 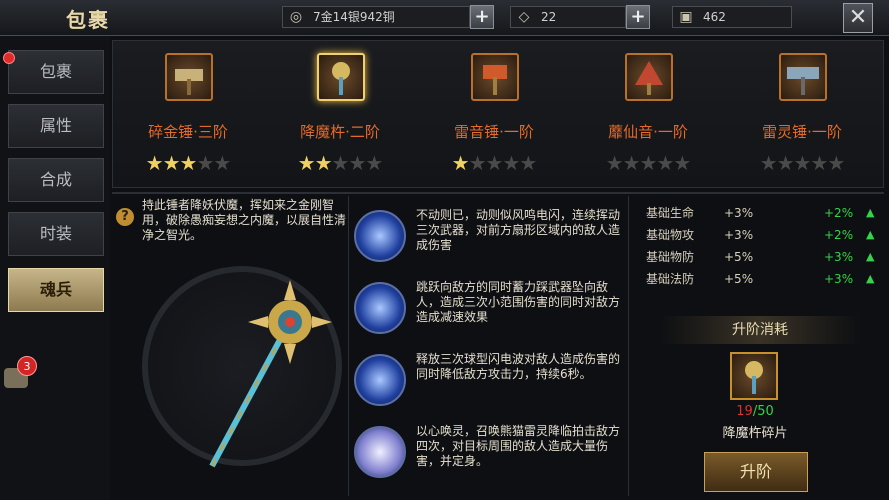 I want to click on upgrade-title: 升阶消耗, so click(x=760, y=330).